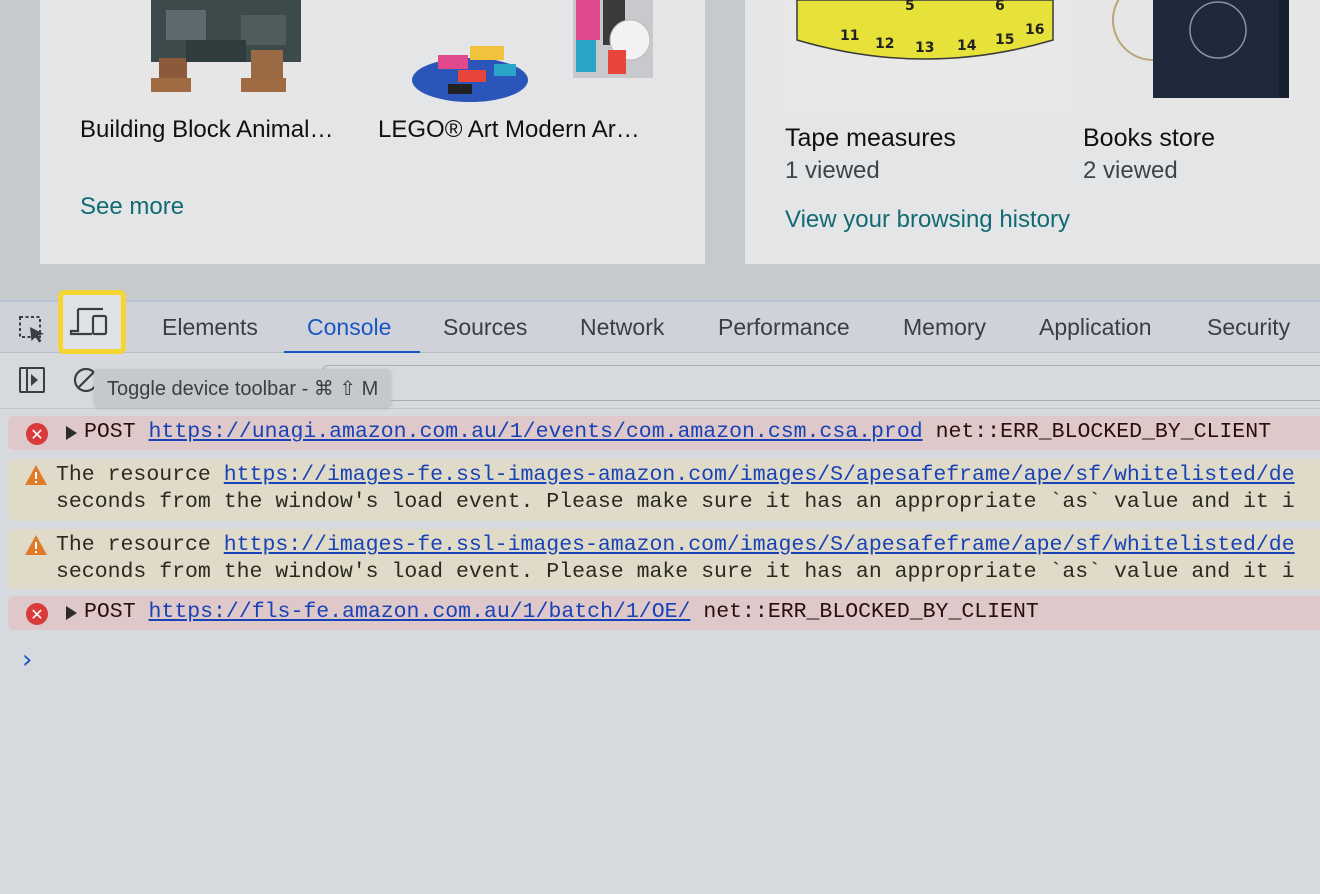 The width and height of the screenshot is (1320, 894). What do you see at coordinates (1004, 40) in the screenshot?
I see `svg-text: 15` at bounding box center [1004, 40].